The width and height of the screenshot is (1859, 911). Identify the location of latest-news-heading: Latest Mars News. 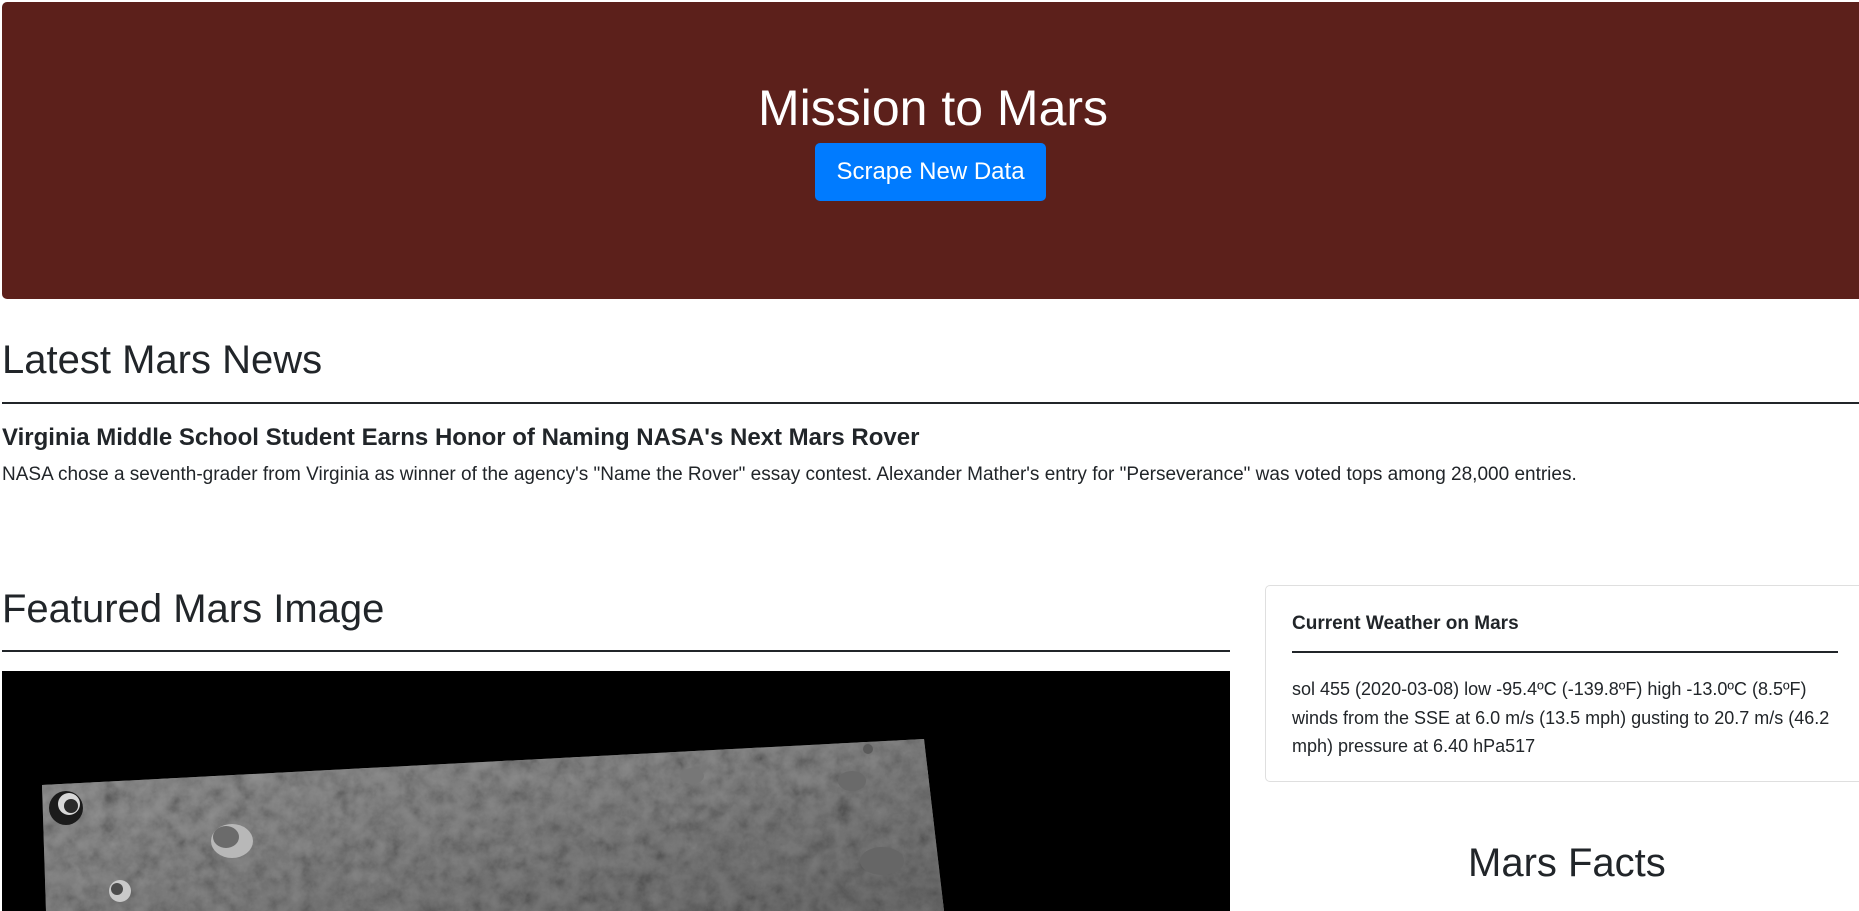
(162, 360).